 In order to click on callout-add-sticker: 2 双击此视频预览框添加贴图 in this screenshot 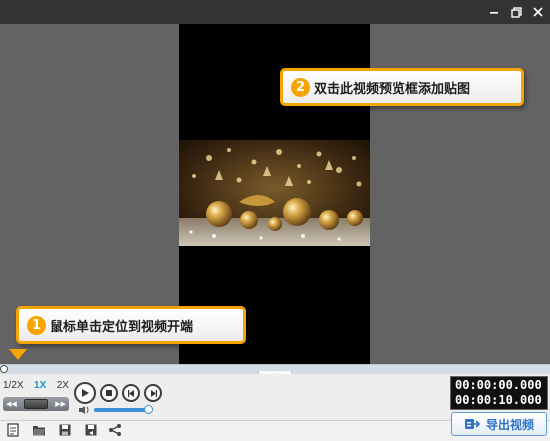, I will do `click(402, 87)`.